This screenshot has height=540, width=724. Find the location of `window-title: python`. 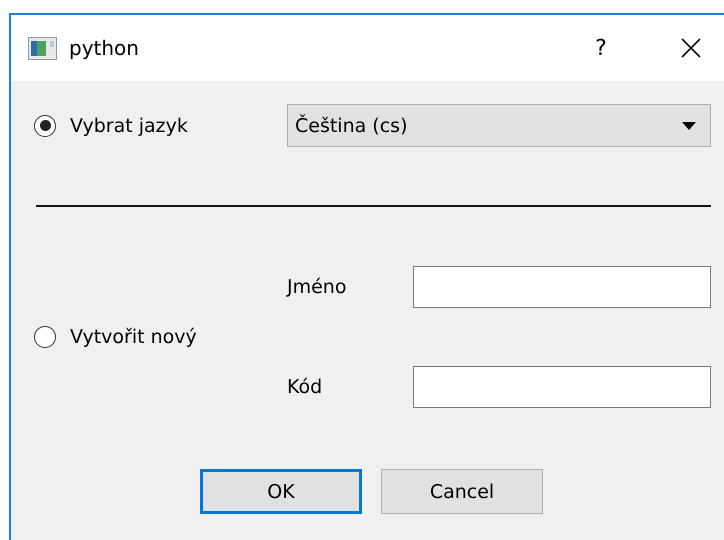

window-title: python is located at coordinates (104, 48).